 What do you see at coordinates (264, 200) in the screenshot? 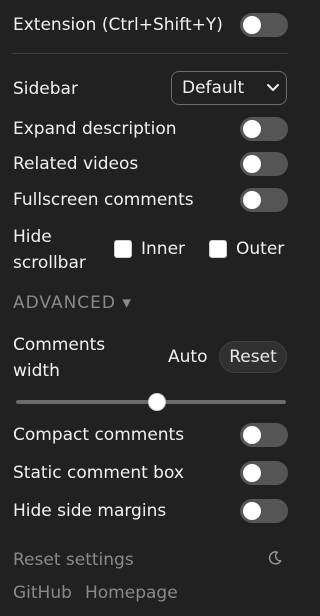
I see `fullscreen-comments-toggle` at bounding box center [264, 200].